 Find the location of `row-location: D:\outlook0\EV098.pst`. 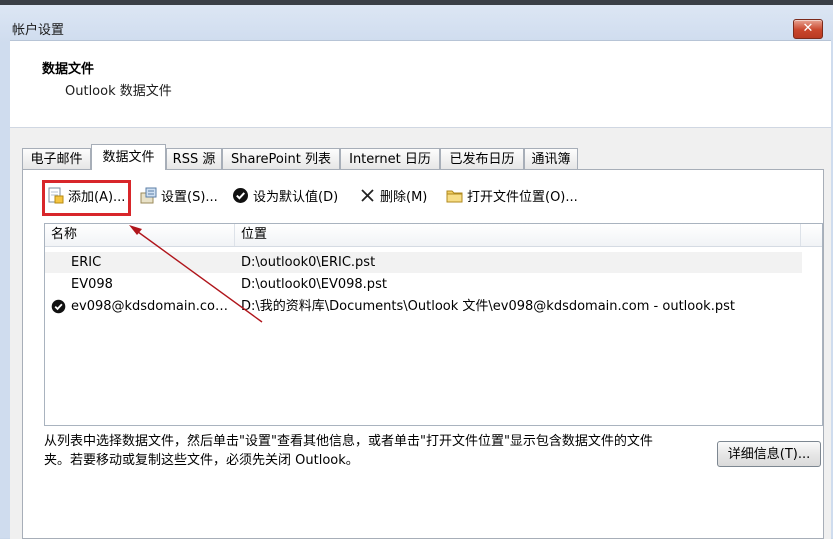

row-location: D:\outlook0\EV098.pst is located at coordinates (314, 284).